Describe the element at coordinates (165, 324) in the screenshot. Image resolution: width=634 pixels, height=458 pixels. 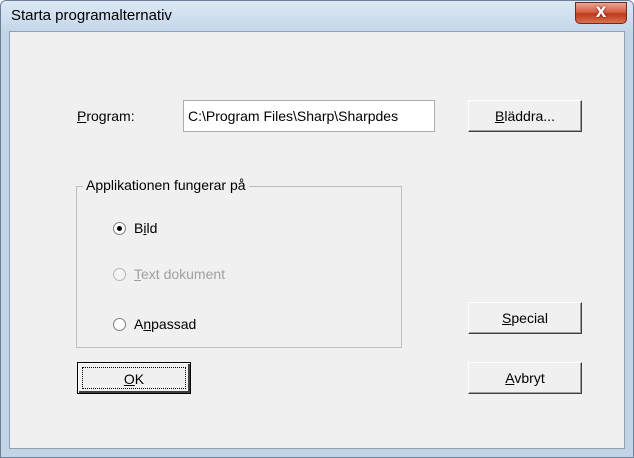
I see `radio-anpassad-label: Anpassad` at that location.